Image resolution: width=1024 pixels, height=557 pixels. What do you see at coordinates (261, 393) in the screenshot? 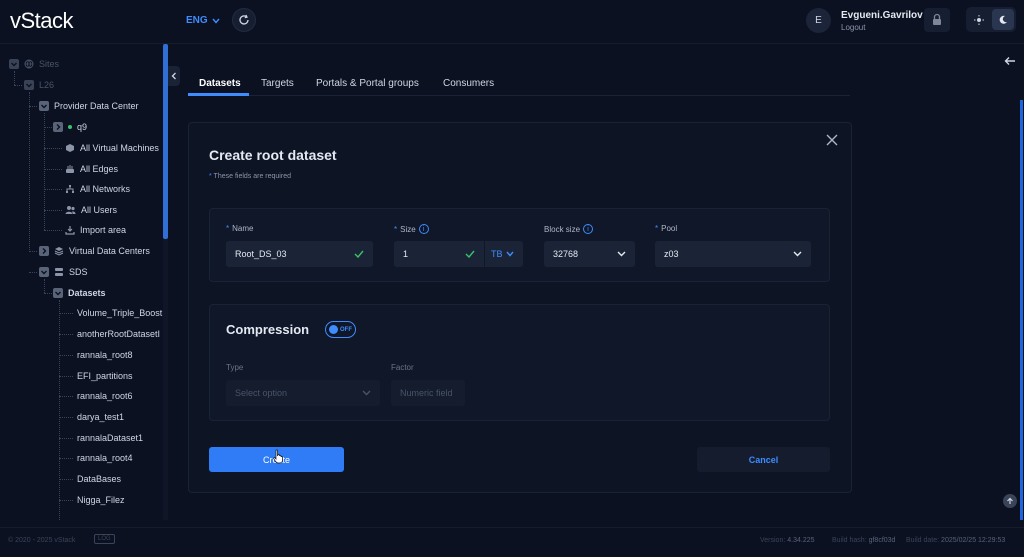
I see `type-placeholder: Select option` at bounding box center [261, 393].